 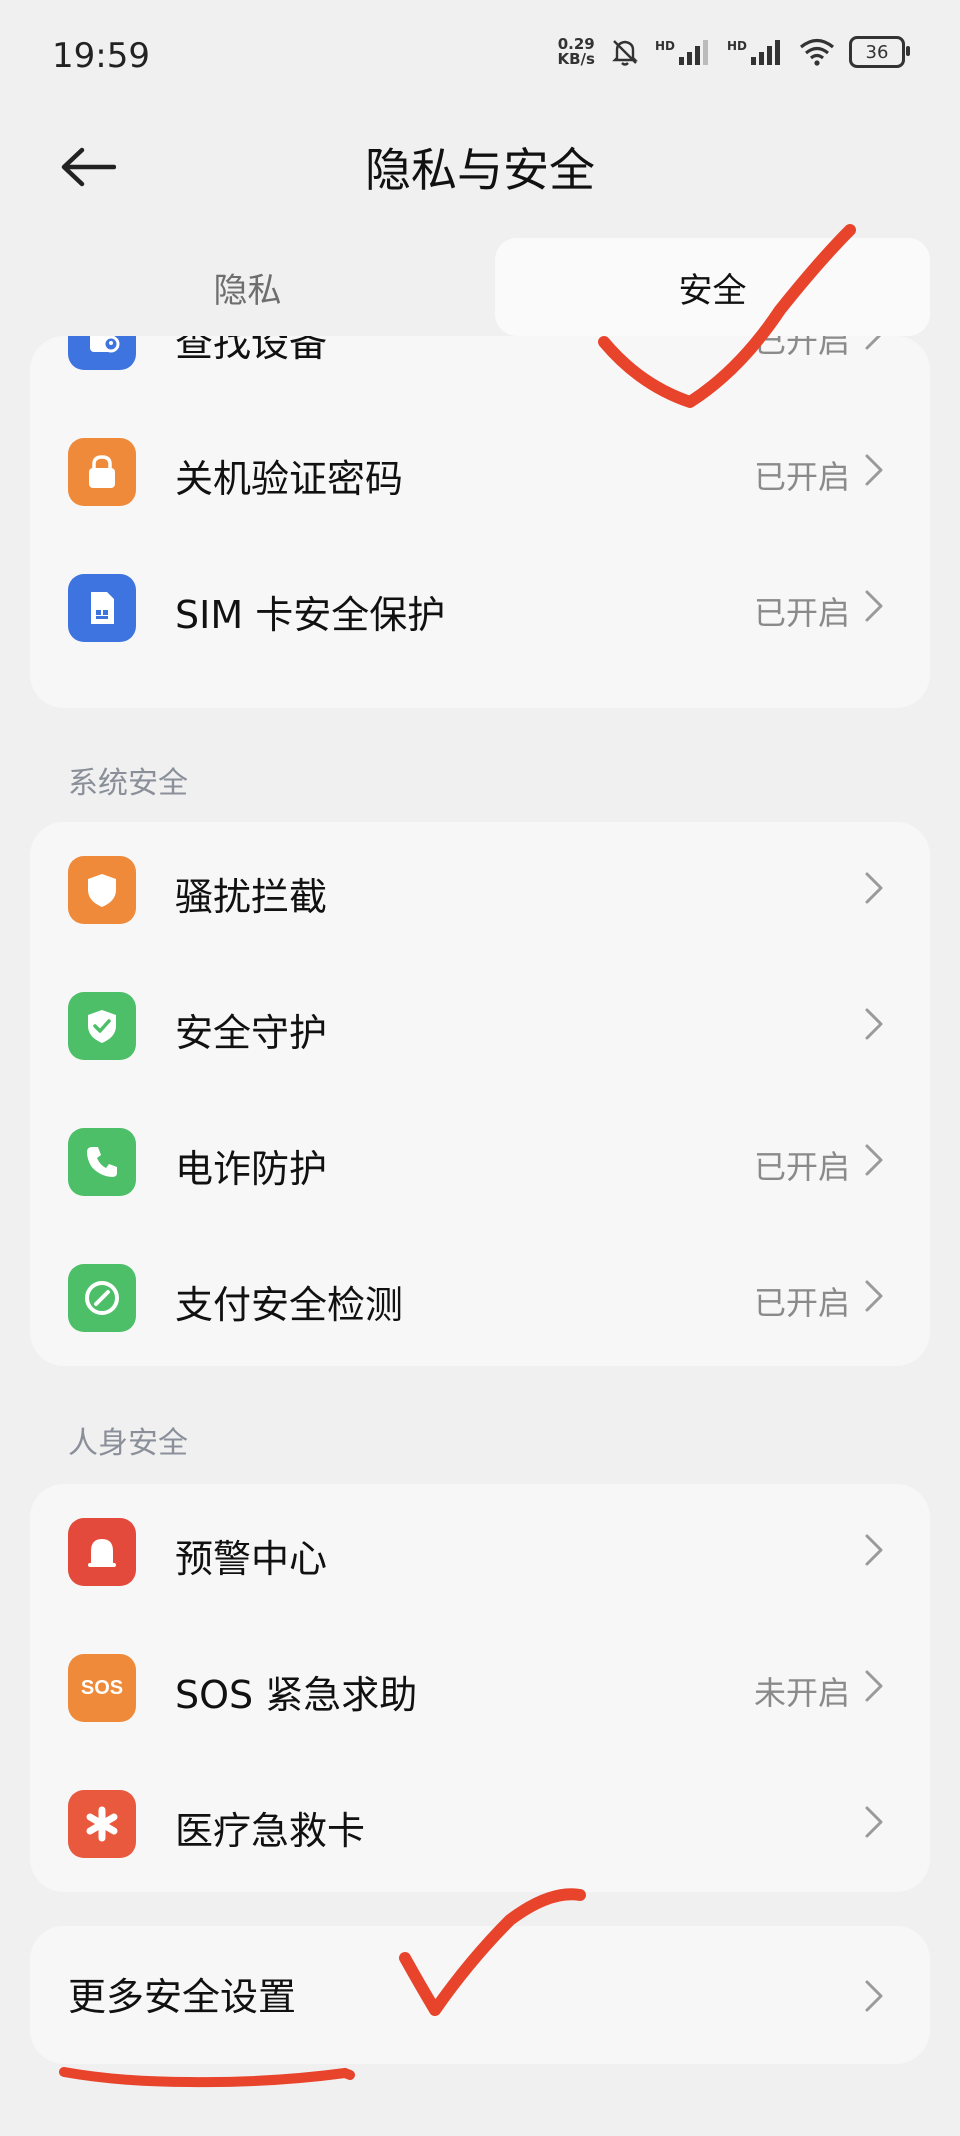 I want to click on list-item-security-guard: 安全守护, so click(x=480, y=1026).